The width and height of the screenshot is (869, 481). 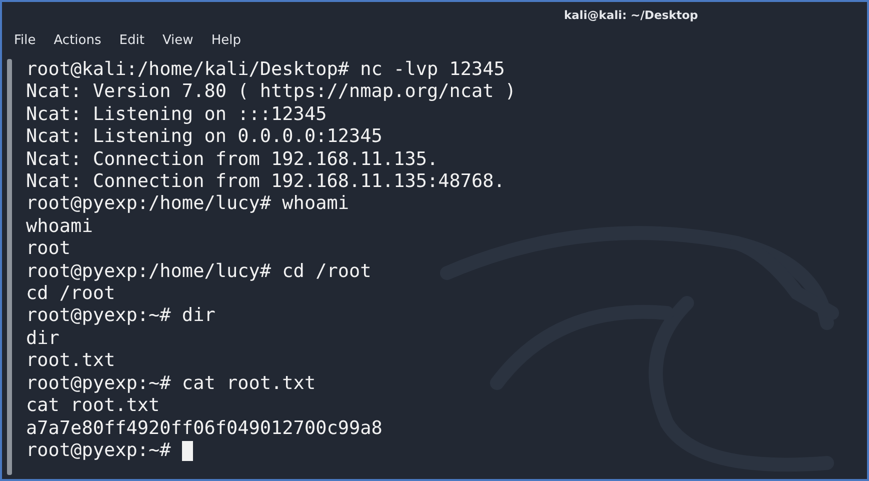 I want to click on terminal-line: dir, so click(x=43, y=339).